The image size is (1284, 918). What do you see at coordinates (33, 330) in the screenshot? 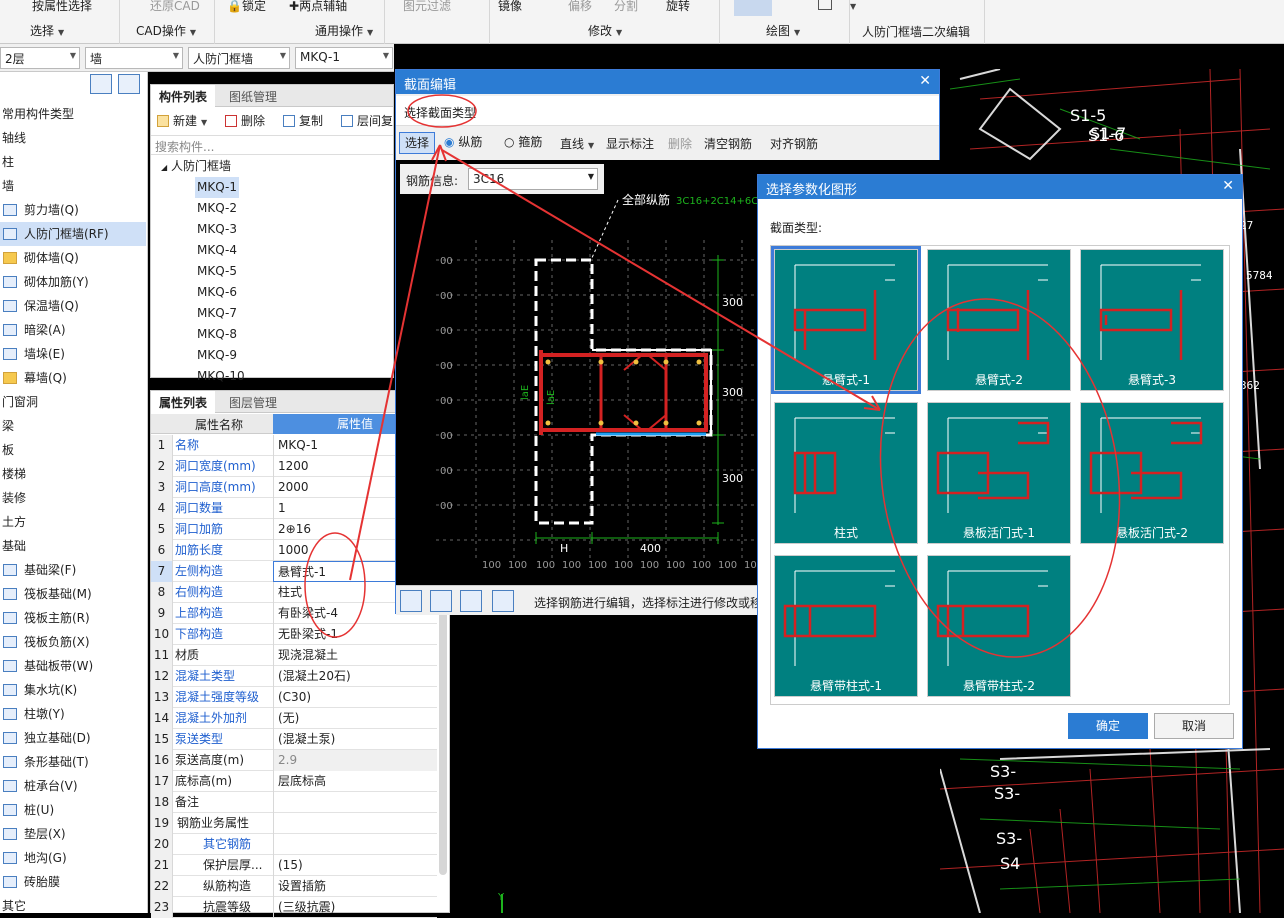
I see `tree-item: 暗梁(A)` at bounding box center [33, 330].